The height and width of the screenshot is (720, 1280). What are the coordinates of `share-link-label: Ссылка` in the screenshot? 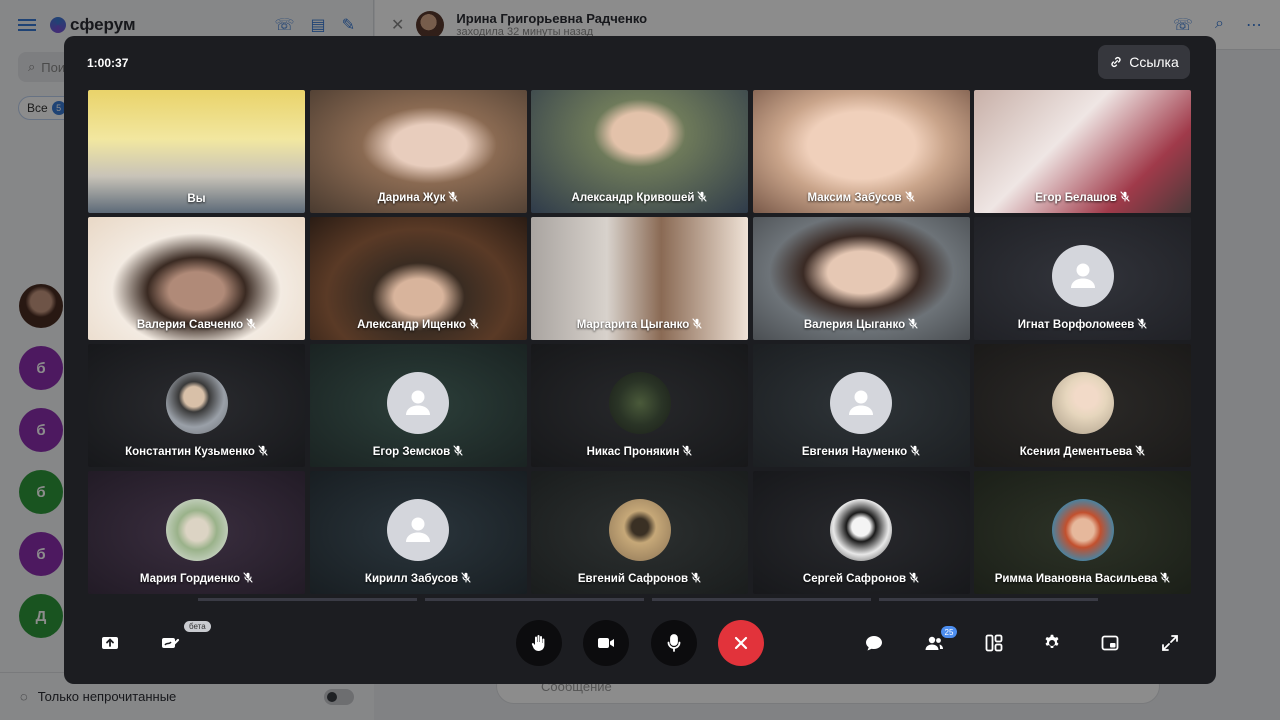 It's located at (1154, 62).